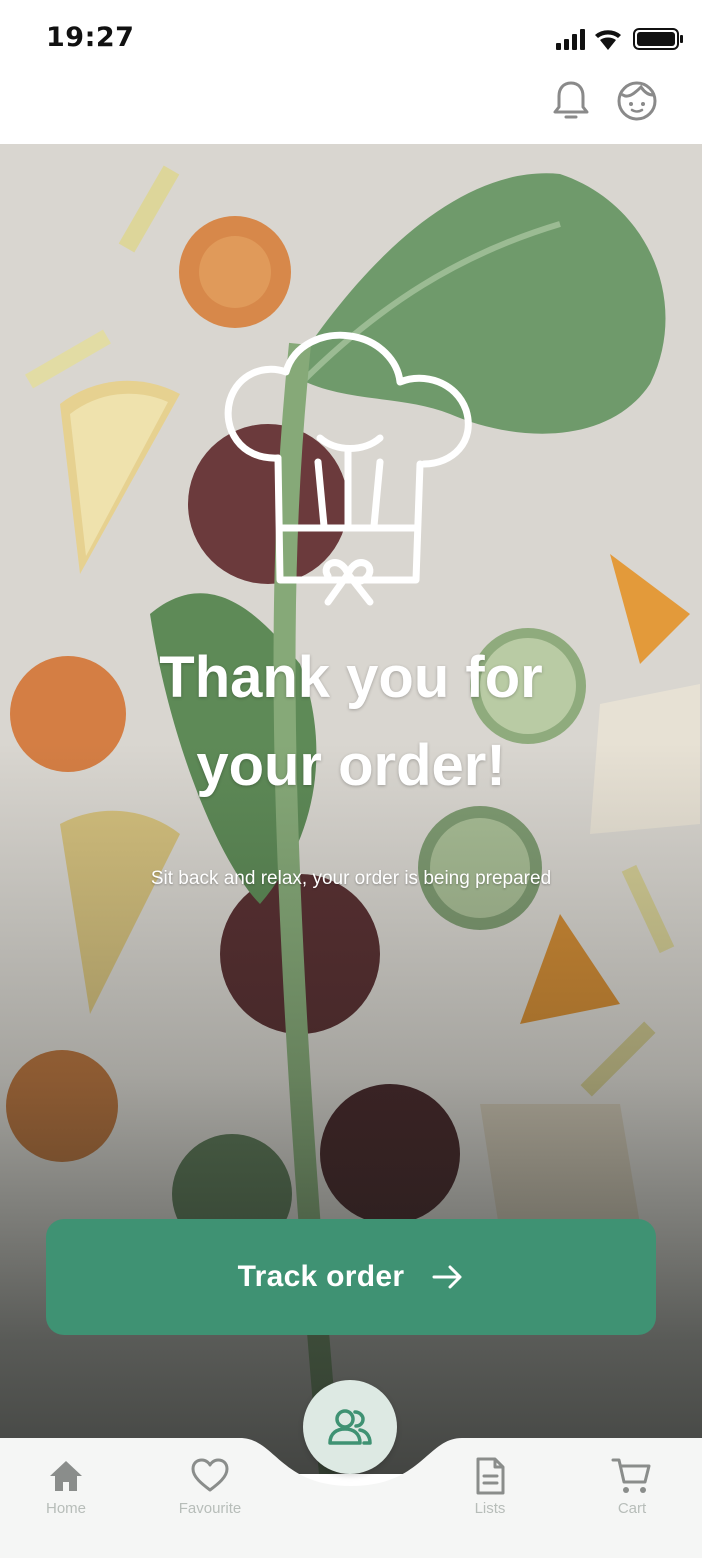  I want to click on nav-home: Home, so click(66, 1501).